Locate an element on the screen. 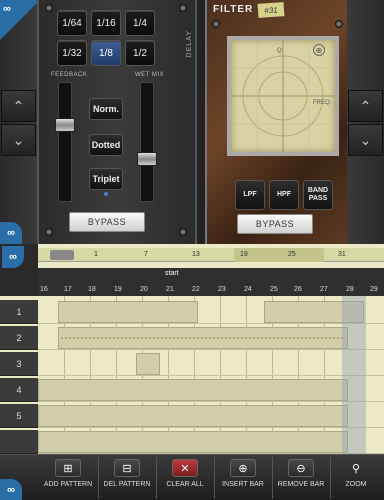 The height and width of the screenshot is (500, 384). wet-mix-slider-knob is located at coordinates (147, 159).